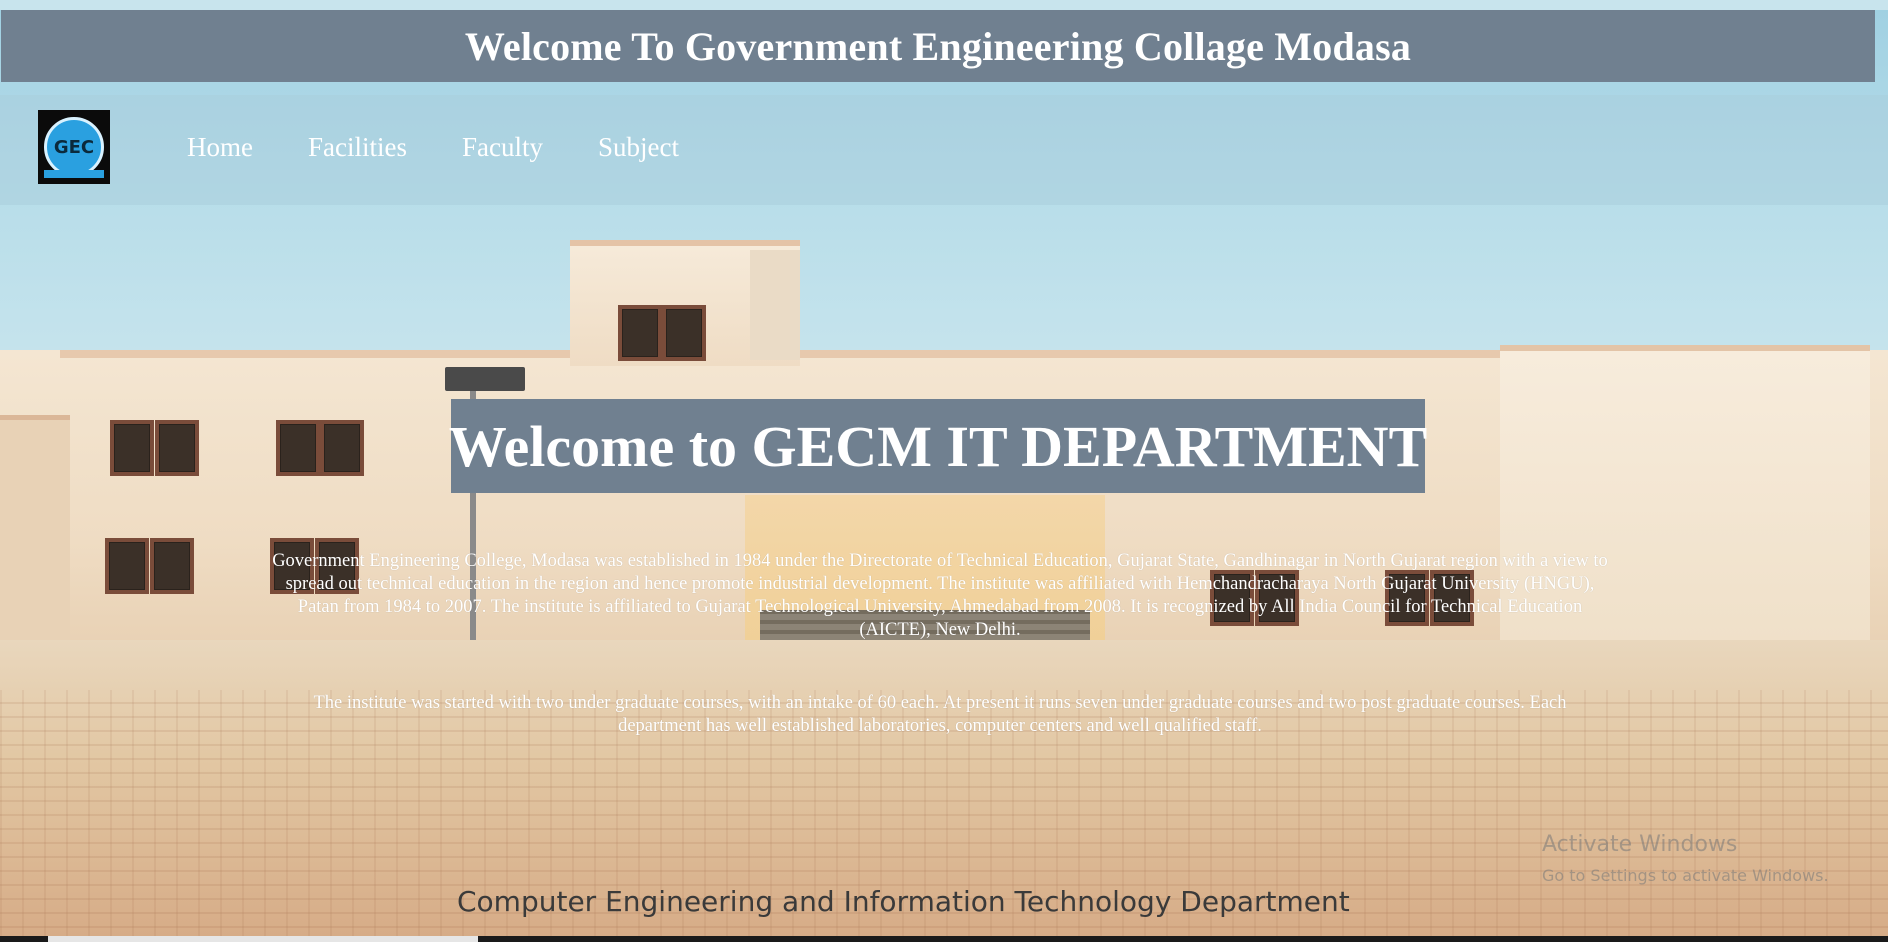  I want to click on nav-facilities-link: Facilities, so click(357, 147).